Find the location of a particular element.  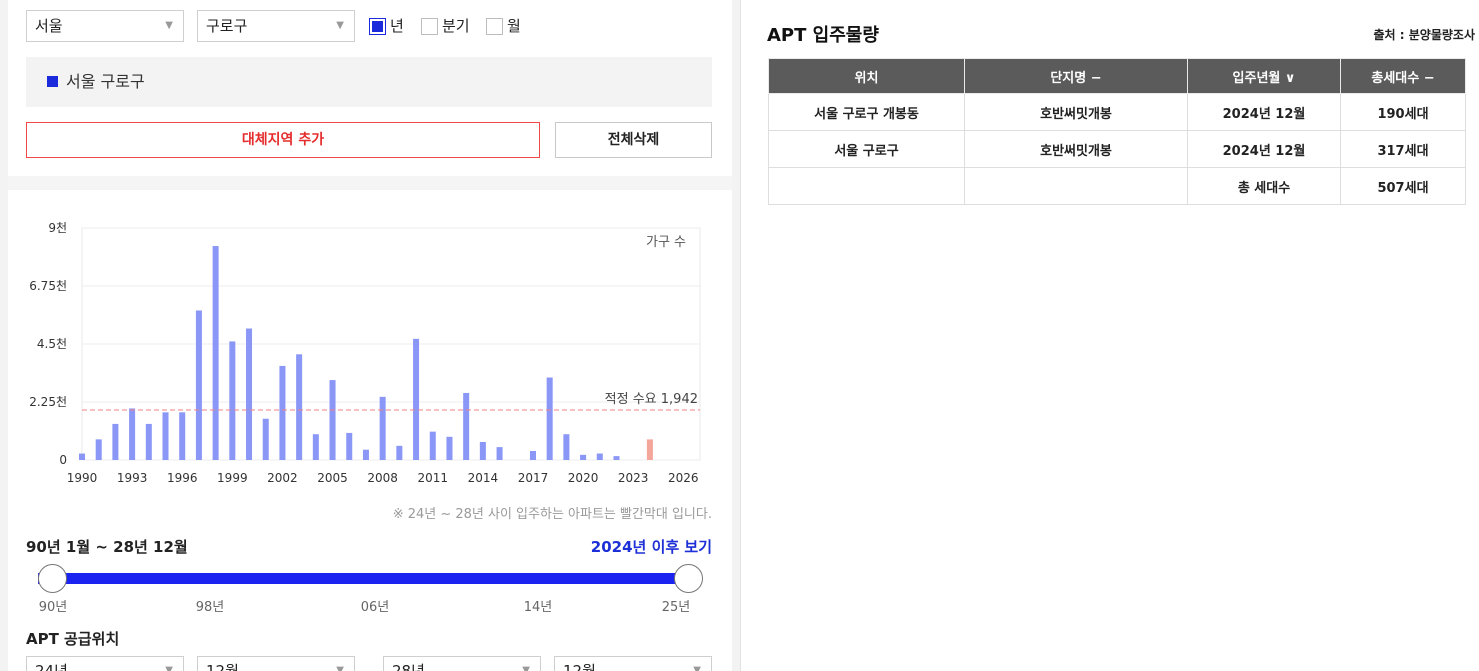

table-total-row: 총 세대수 507세대 is located at coordinates (1117, 186).